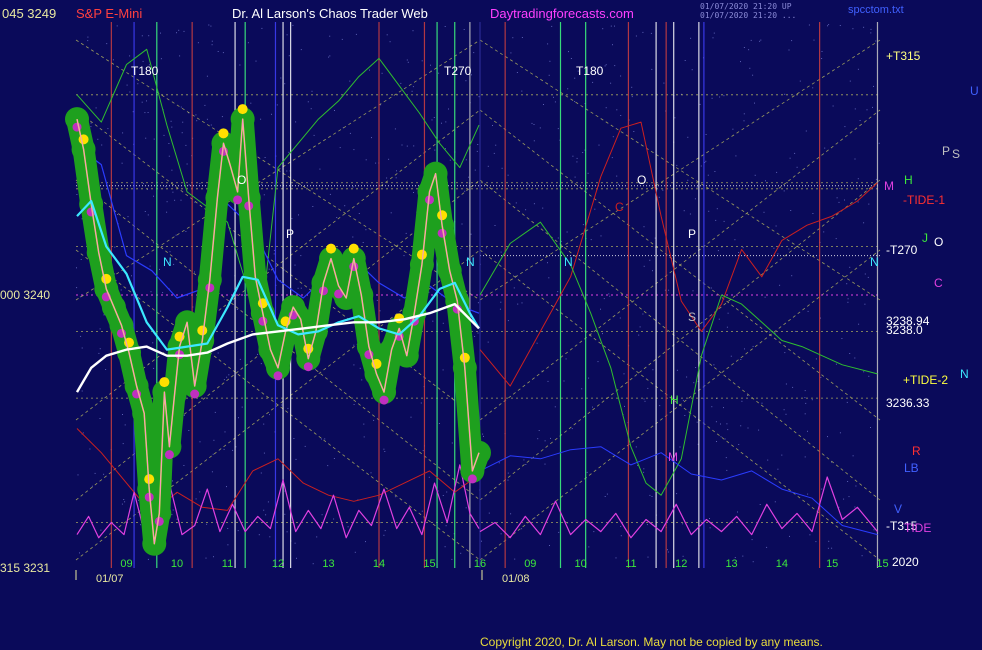  Describe the element at coordinates (379, 564) in the screenshot. I see `hour-tick-label: 14` at that location.